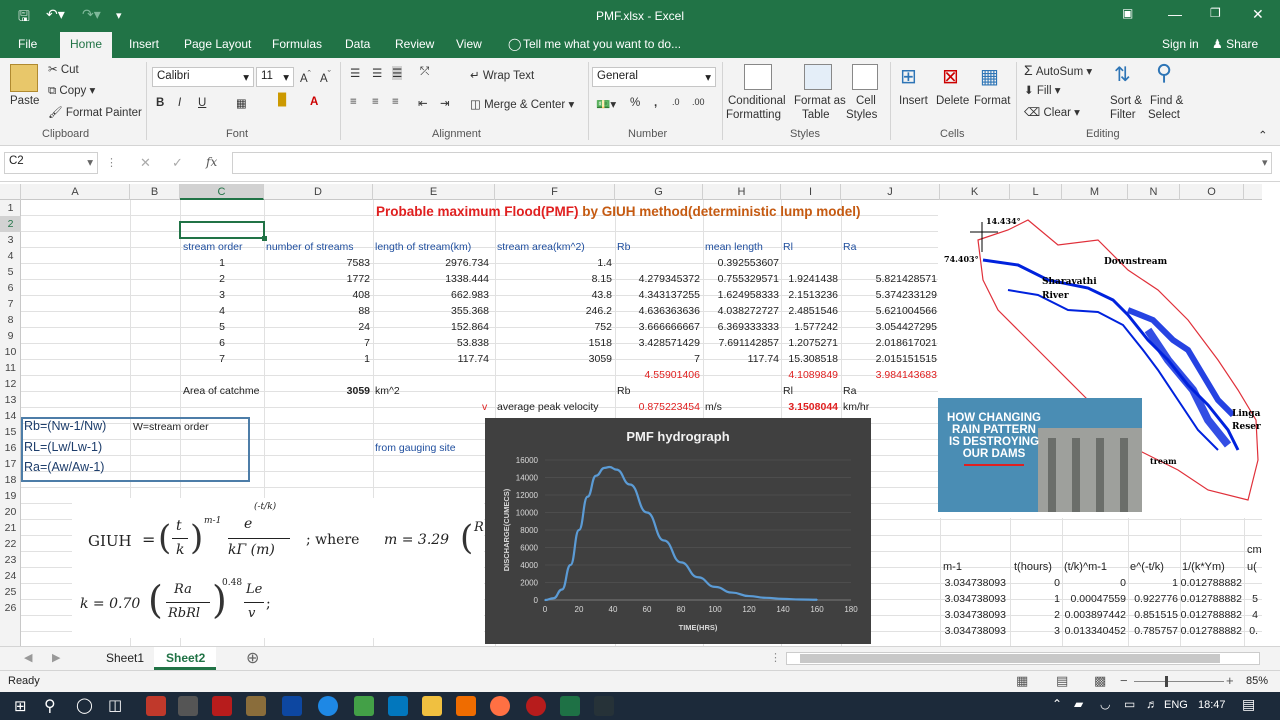  I want to click on notifications-icon: ▤, so click(1248, 704).